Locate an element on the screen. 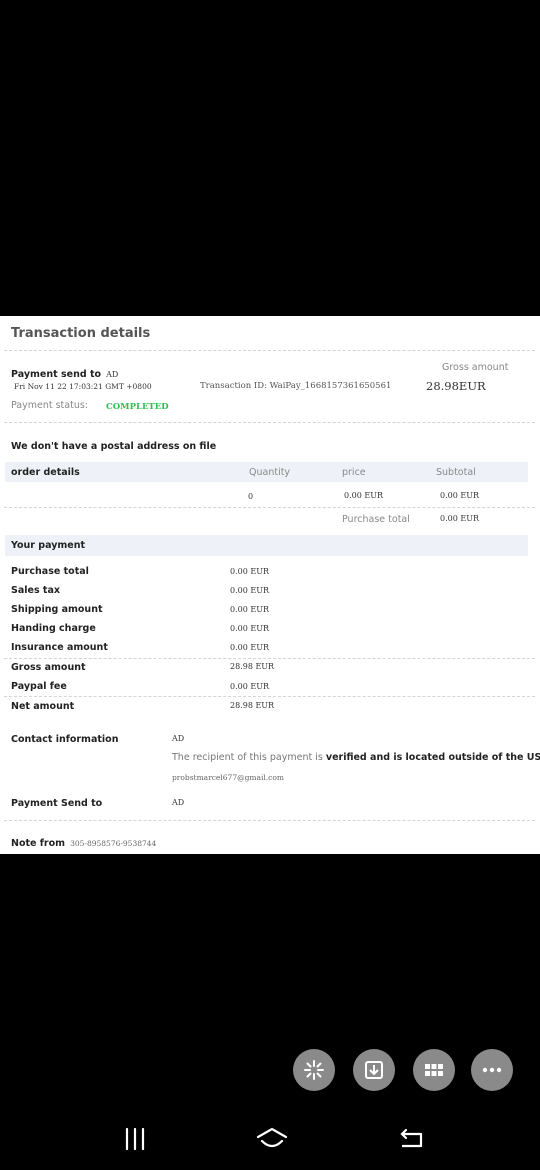 This screenshot has height=1170, width=540. payment-row-label: Handing charge is located at coordinates (53, 628).